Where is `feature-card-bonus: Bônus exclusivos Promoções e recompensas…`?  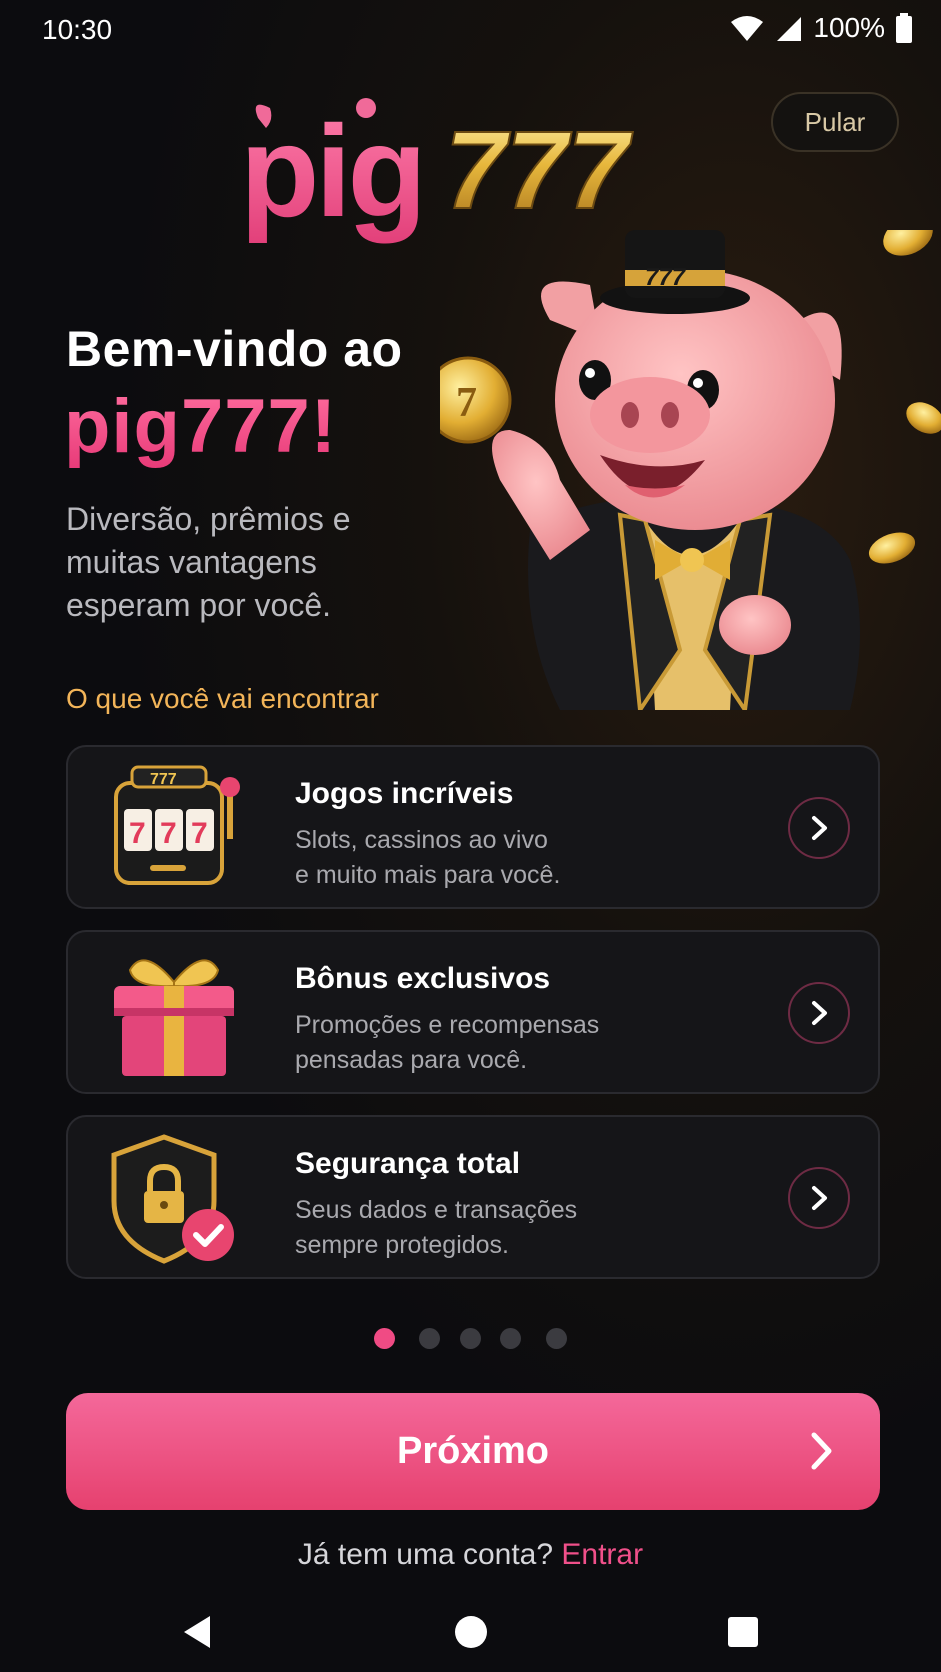
feature-card-bonus: Bônus exclusivos Promoções e recompensas… is located at coordinates (473, 1012).